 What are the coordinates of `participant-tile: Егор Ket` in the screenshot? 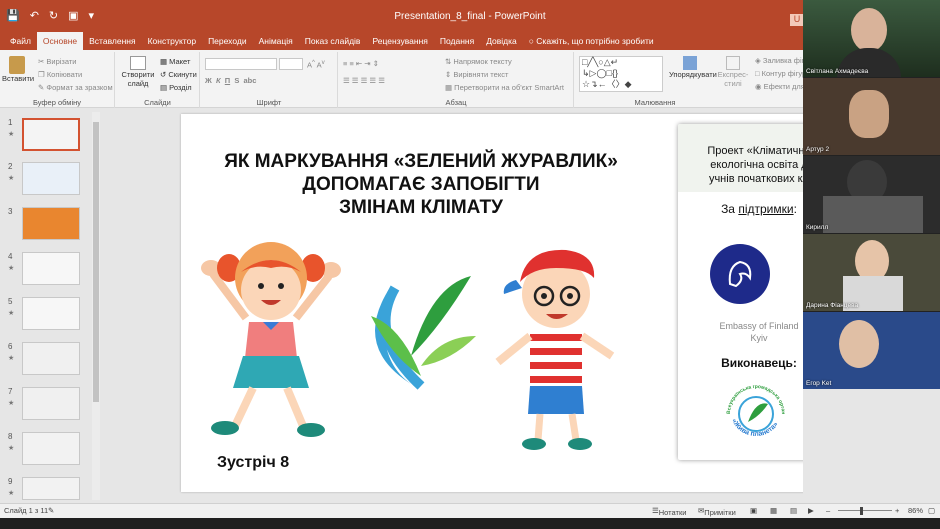 It's located at (871, 350).